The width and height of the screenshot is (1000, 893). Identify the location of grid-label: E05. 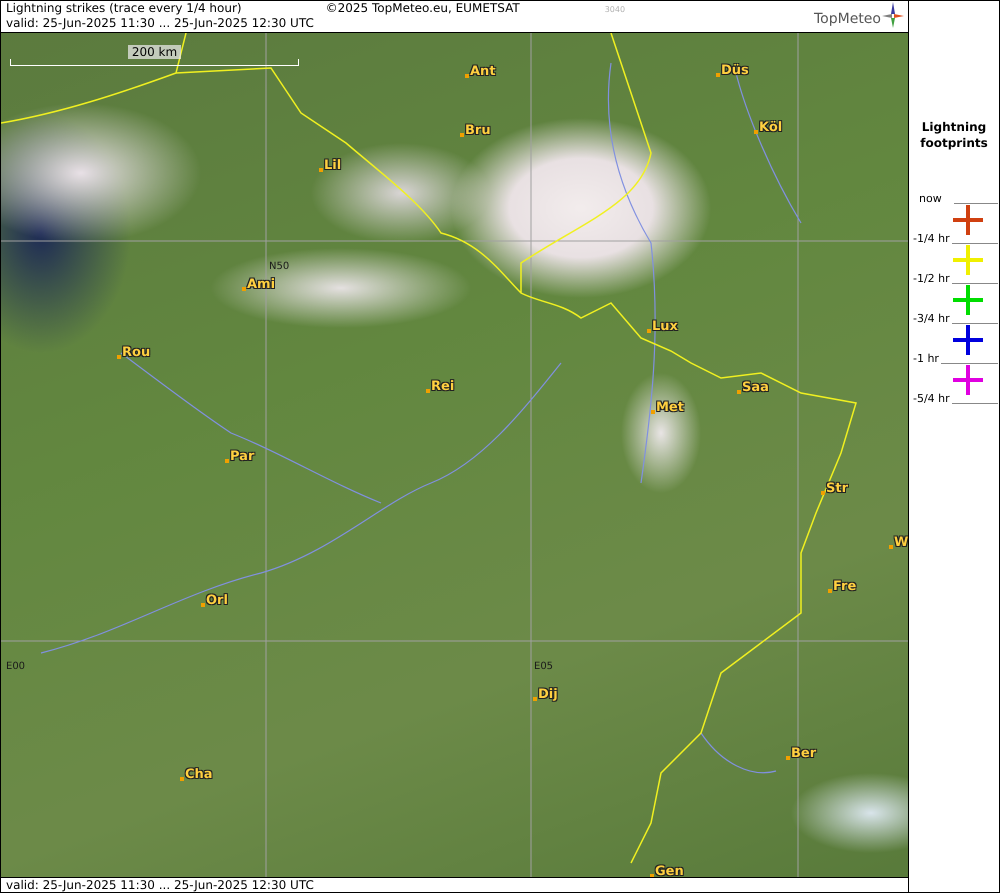
(544, 666).